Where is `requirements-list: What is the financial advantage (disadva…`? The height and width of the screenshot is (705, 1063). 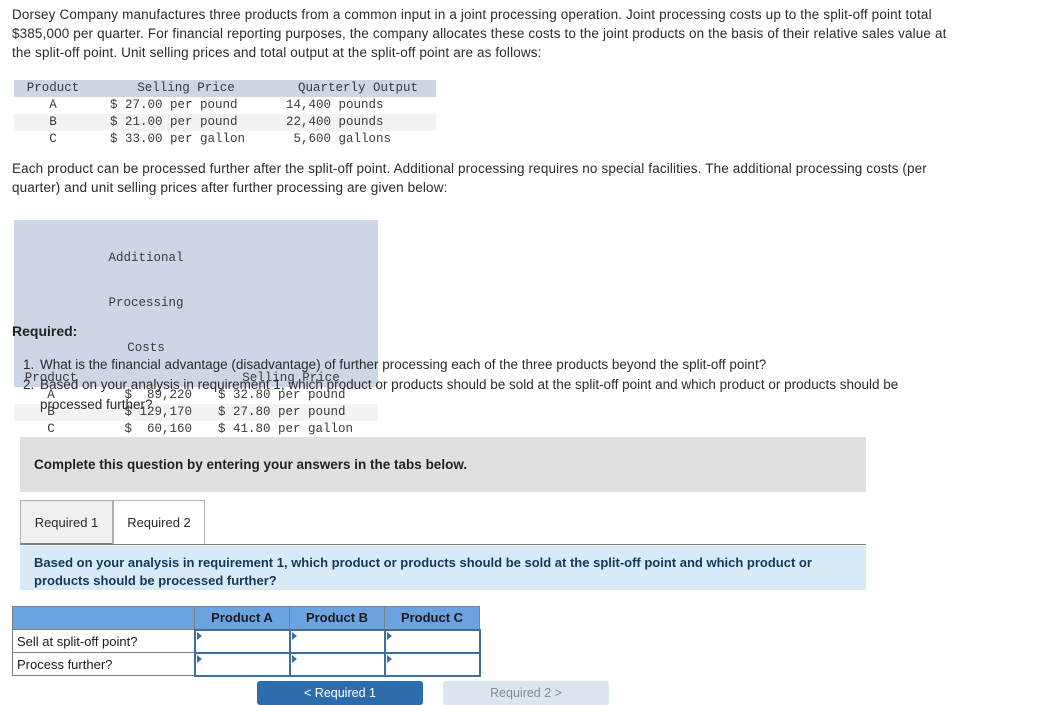 requirements-list: What is the financial advantage (disadva… is located at coordinates (485, 385).